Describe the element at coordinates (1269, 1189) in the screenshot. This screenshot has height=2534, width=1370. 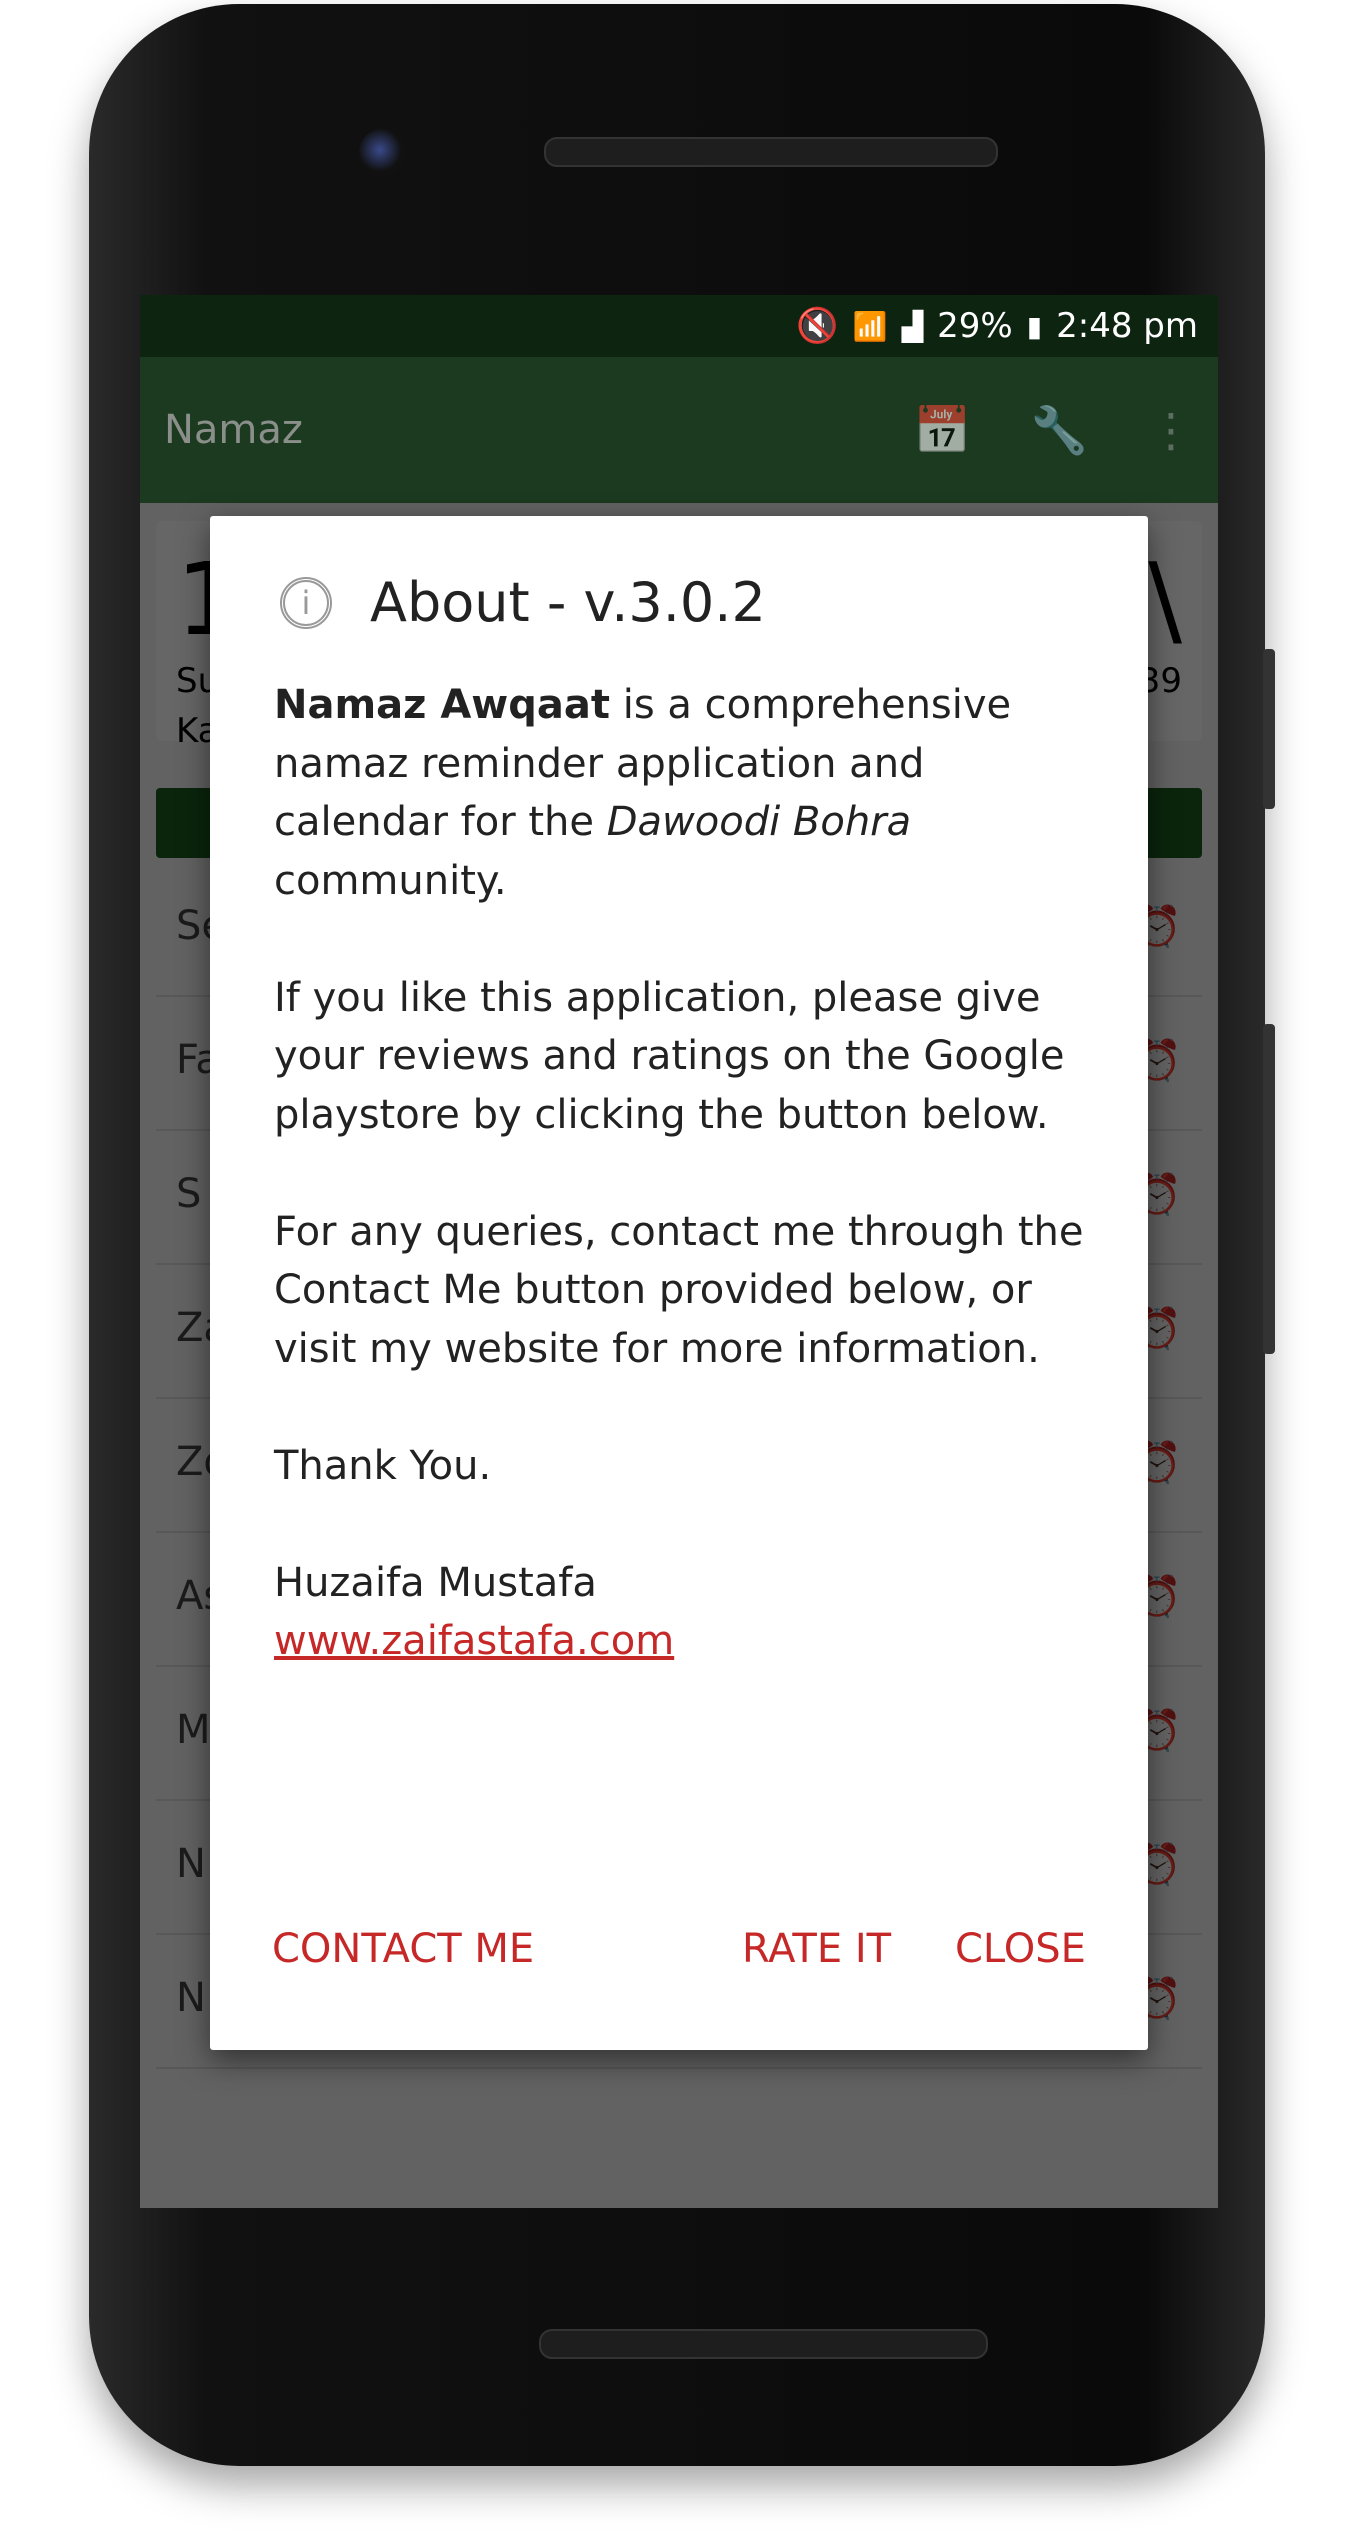
I see `volume-button` at that location.